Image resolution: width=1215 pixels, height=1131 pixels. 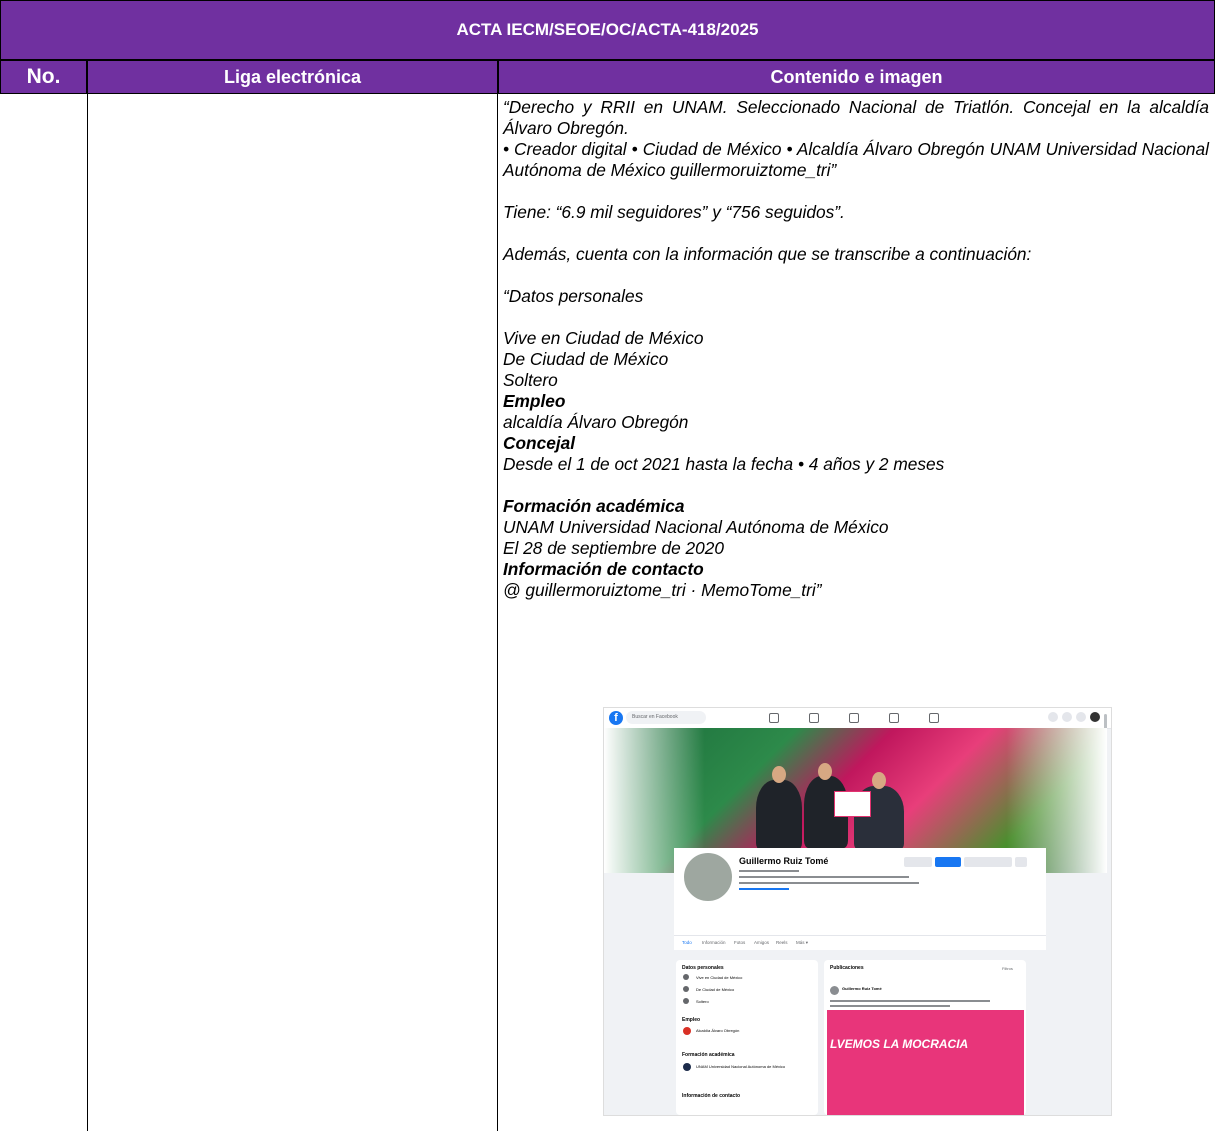 I want to click on datos-personales-heading: Datos personales, so click(x=703, y=968).